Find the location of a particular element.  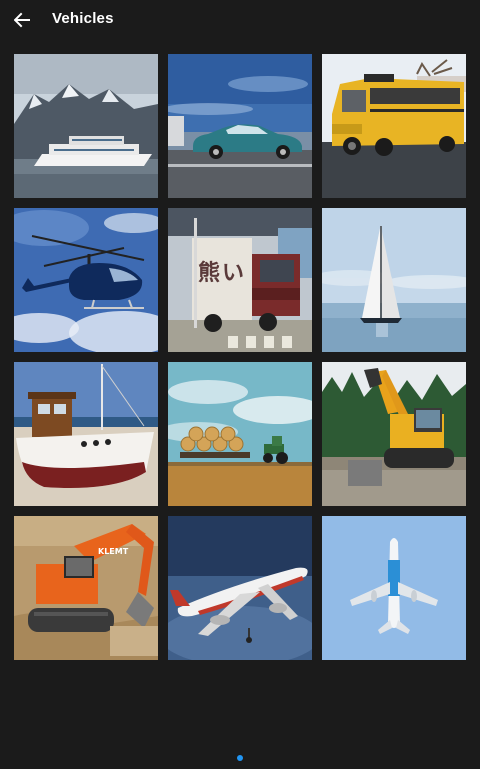

gallery-item-sailboat is located at coordinates (394, 280).